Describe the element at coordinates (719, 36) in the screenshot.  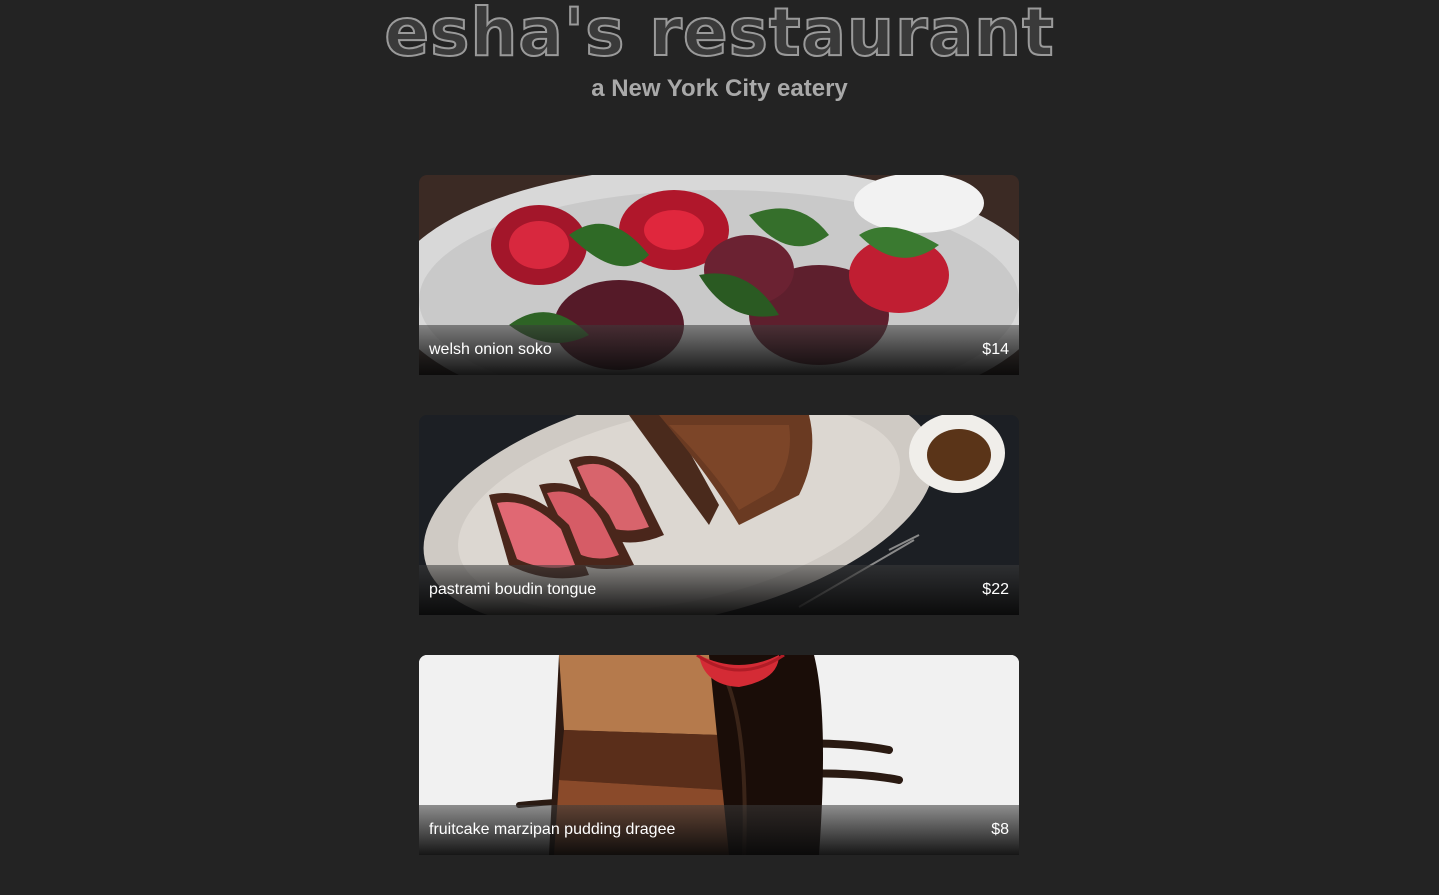
I see `site-title: esha's restaurant` at that location.